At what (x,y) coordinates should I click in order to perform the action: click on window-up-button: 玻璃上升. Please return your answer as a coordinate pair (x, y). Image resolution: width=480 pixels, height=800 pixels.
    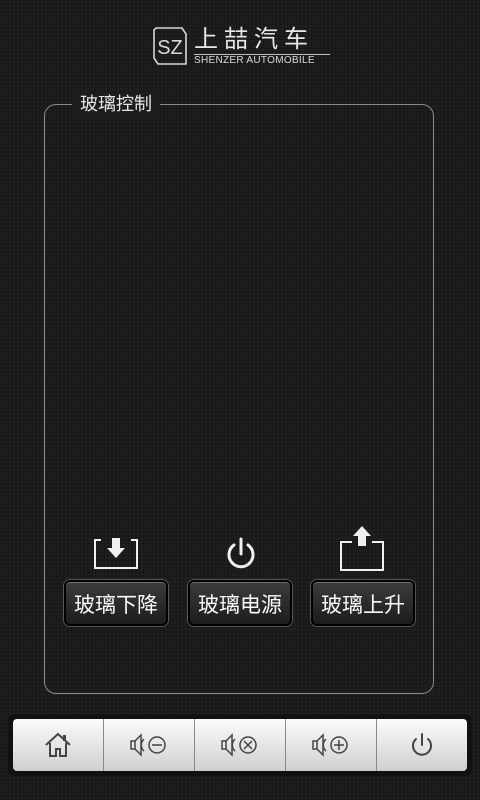
    Looking at the image, I should click on (363, 603).